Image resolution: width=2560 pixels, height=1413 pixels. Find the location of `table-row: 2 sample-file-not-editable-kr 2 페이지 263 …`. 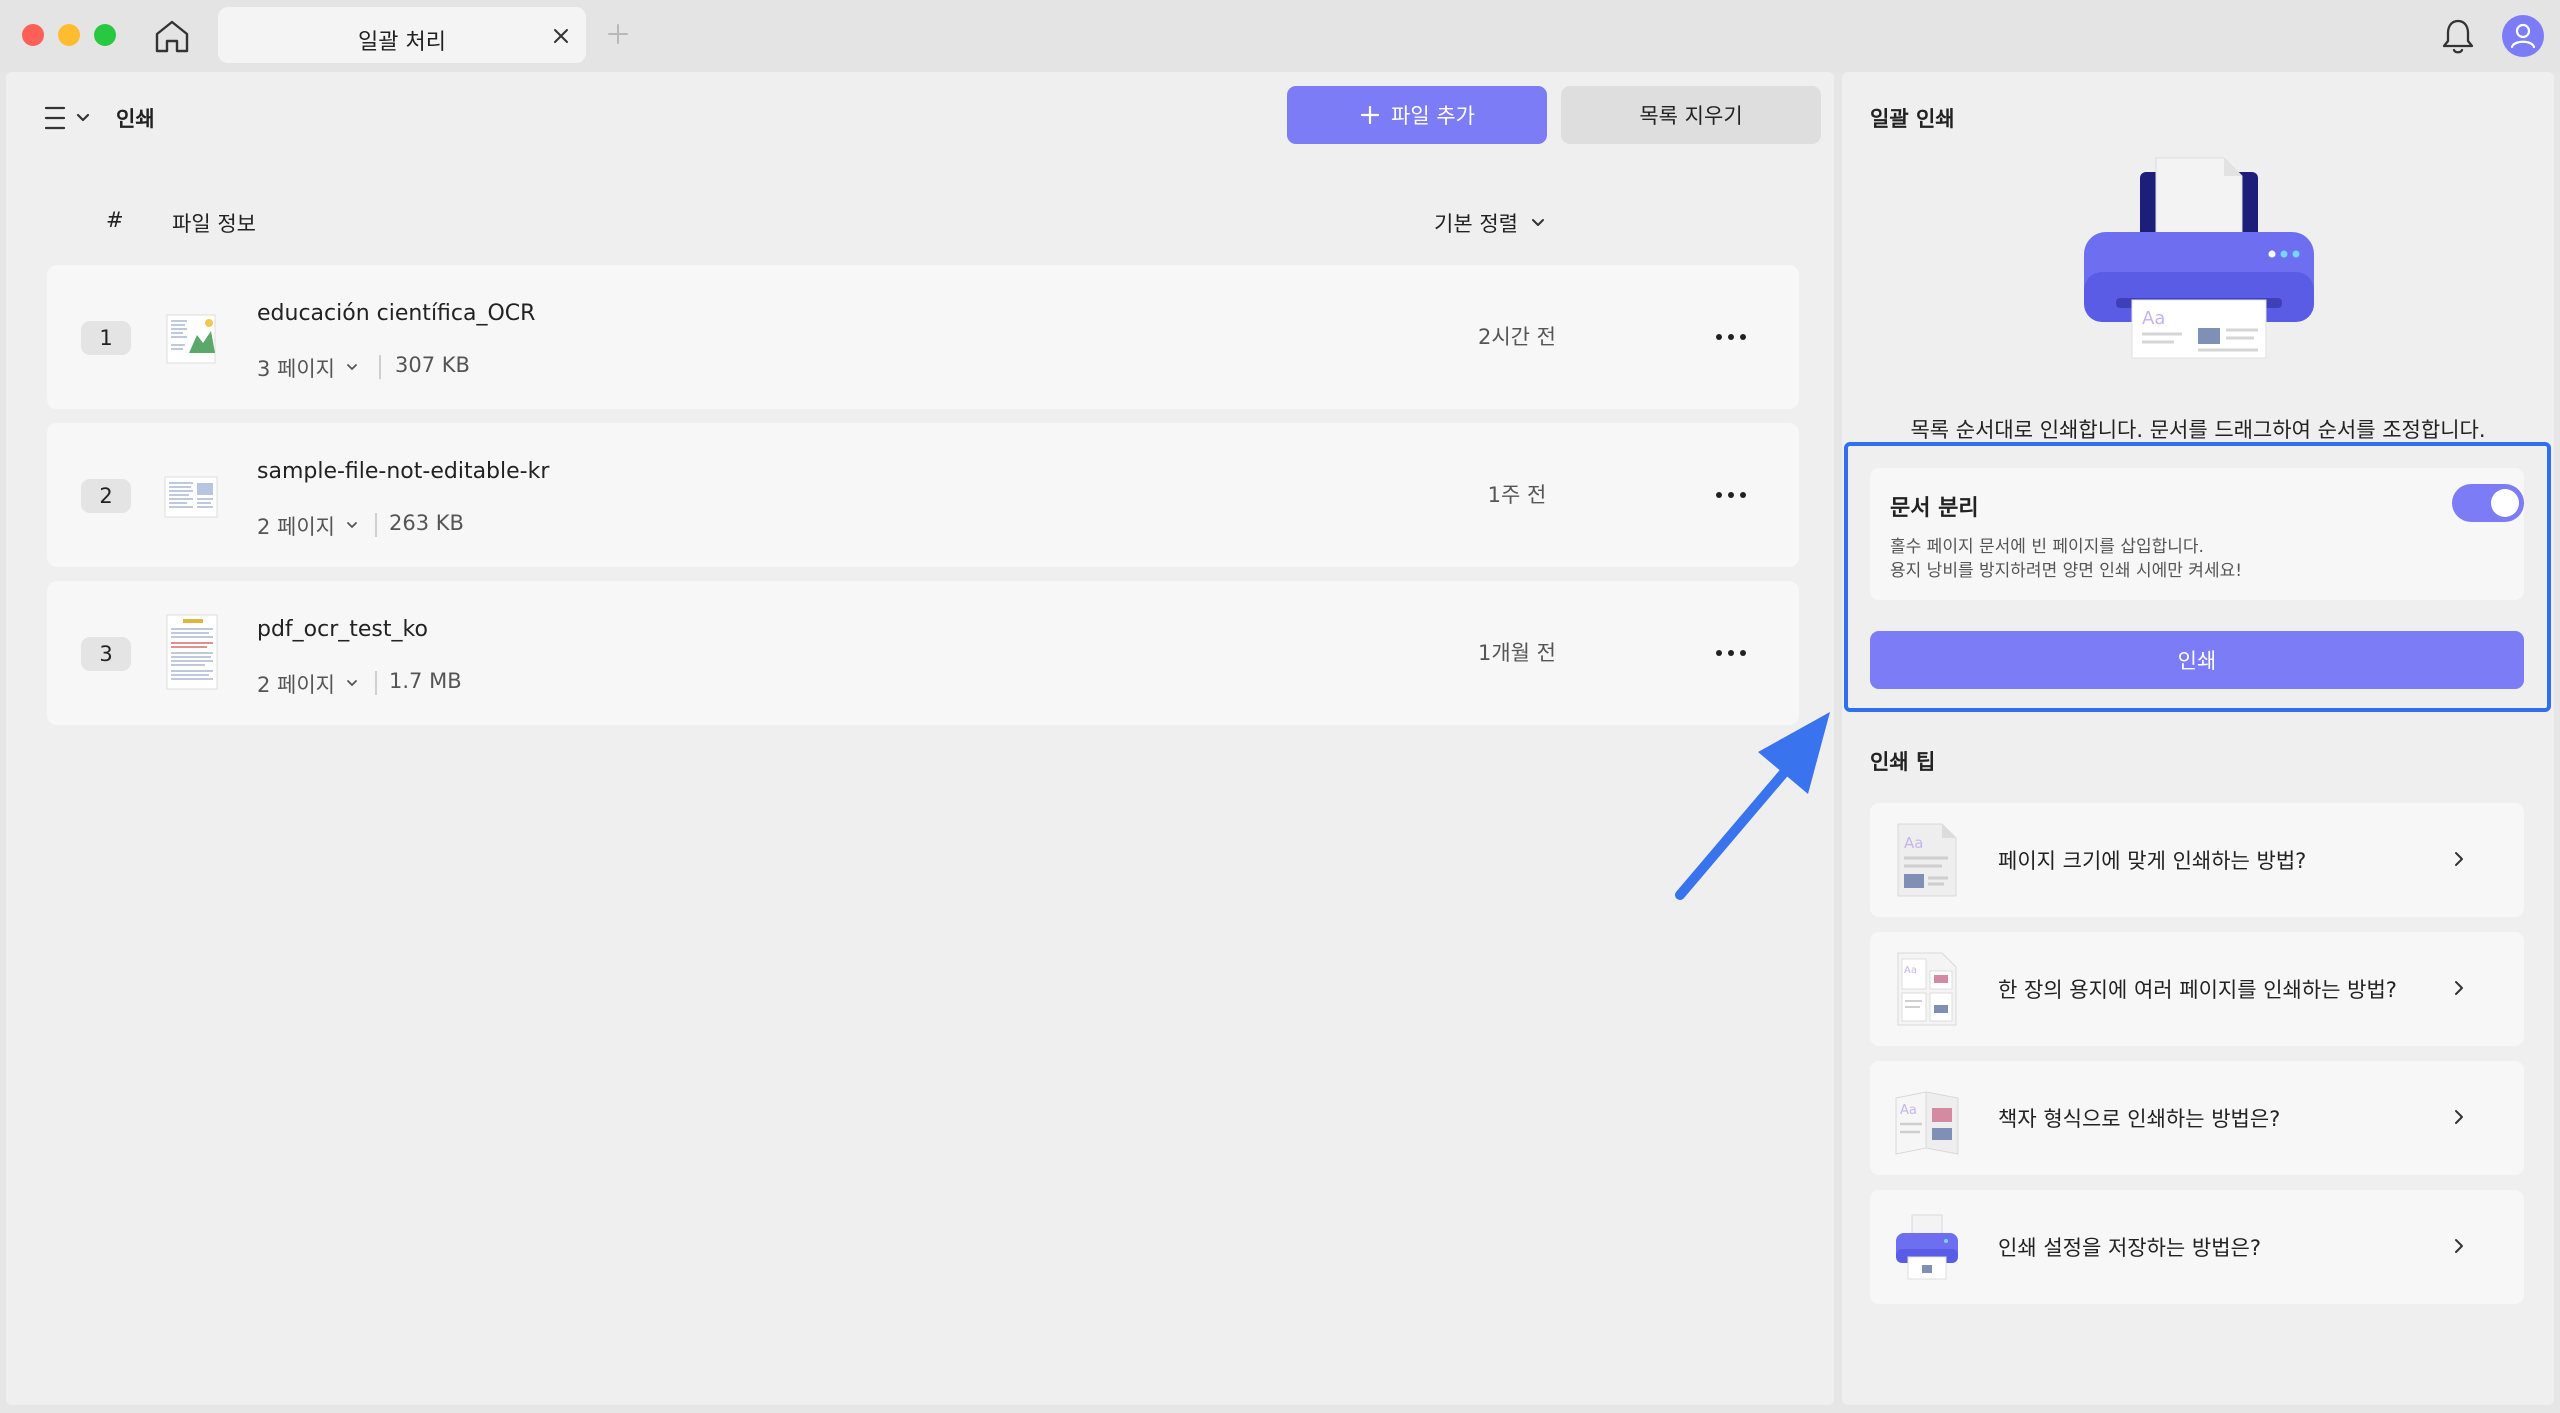

table-row: 2 sample-file-not-editable-kr 2 페이지 263 … is located at coordinates (923, 495).